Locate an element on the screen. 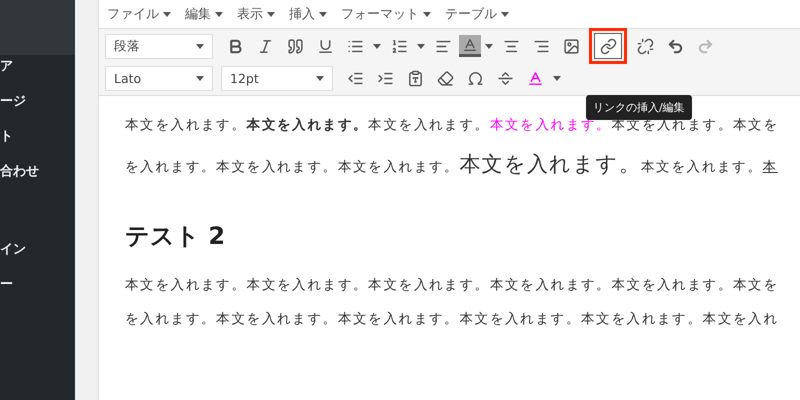 Image resolution: width=800 pixels, height=400 pixels. paragraph-line: を入れます。本文を入れます。本文を入れます。本文を入れます。本文を入れます。本文を入れ is located at coordinates (452, 319).